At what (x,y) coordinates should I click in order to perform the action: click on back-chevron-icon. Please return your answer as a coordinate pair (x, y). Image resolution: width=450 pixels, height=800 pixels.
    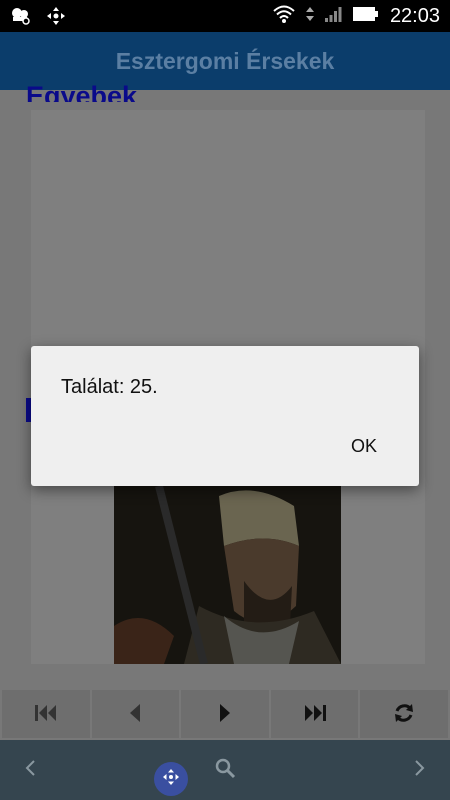
    Looking at the image, I should click on (30, 770).